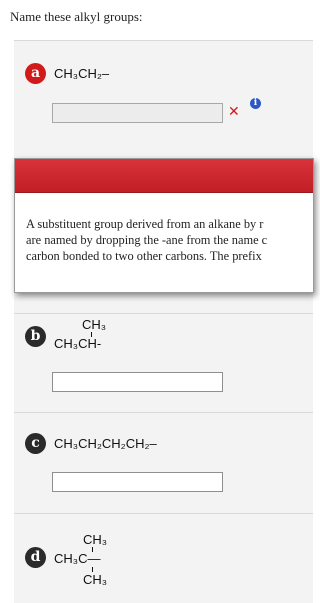 This screenshot has height=603, width=320. I want to click on item-b-answer-input, so click(137, 382).